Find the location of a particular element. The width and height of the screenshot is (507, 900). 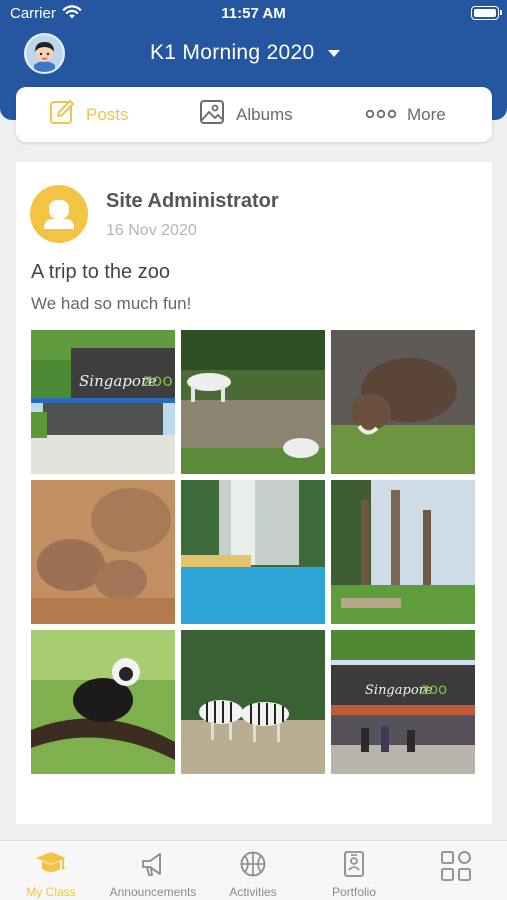

more-dots-icon is located at coordinates (381, 115).